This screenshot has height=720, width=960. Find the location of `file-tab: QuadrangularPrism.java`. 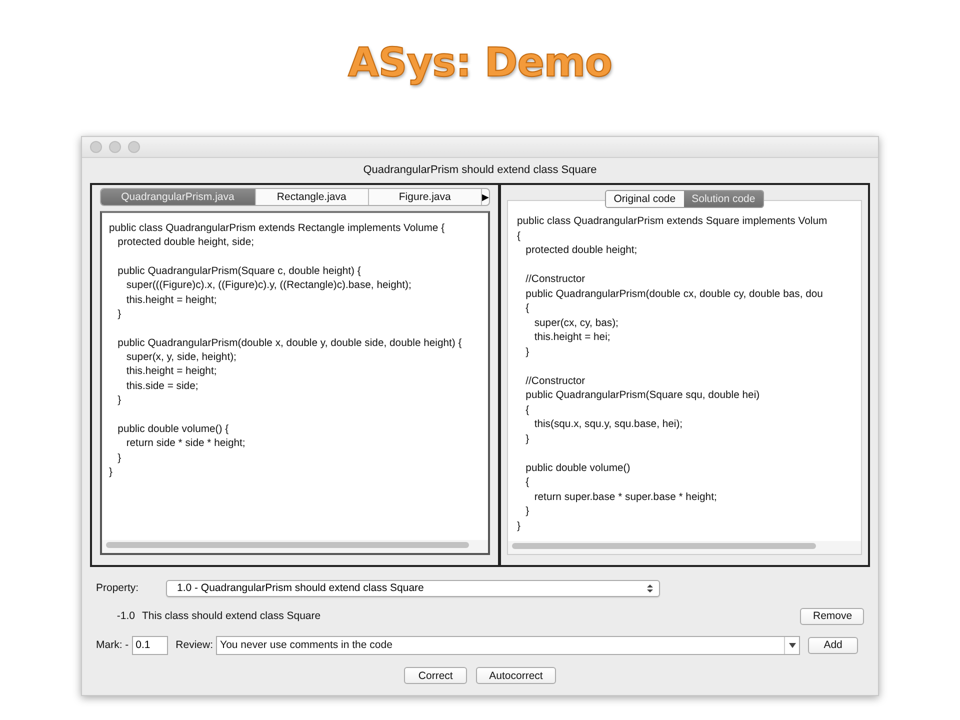

file-tab: QuadrangularPrism.java is located at coordinates (178, 197).